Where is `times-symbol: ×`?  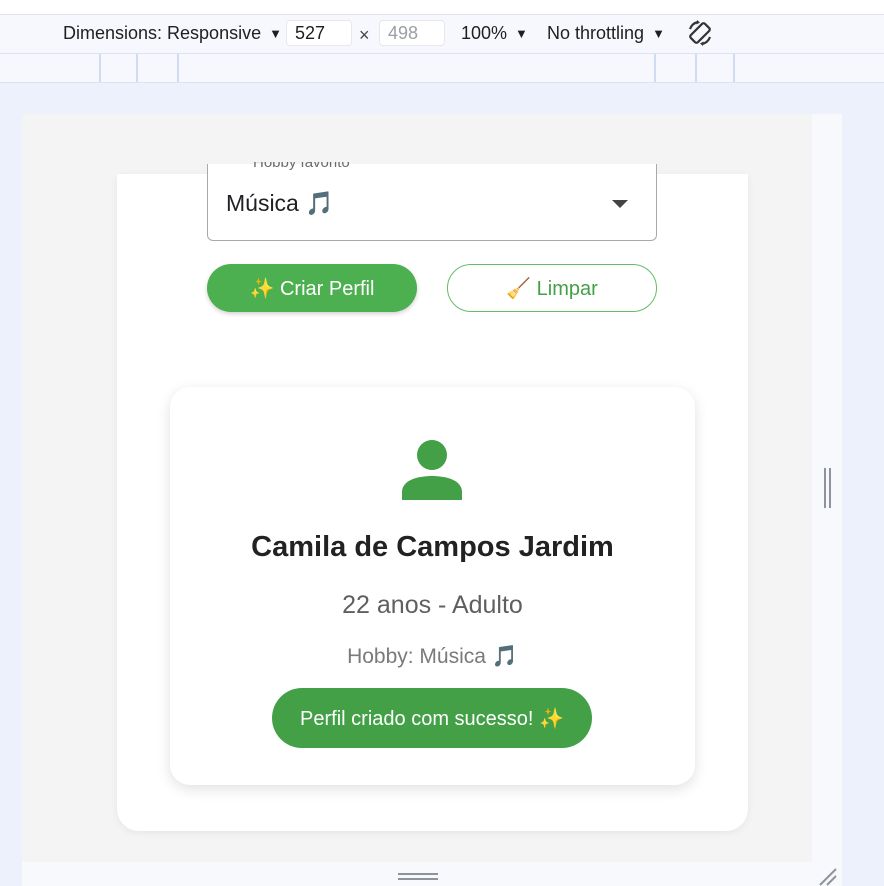
times-symbol: × is located at coordinates (364, 35).